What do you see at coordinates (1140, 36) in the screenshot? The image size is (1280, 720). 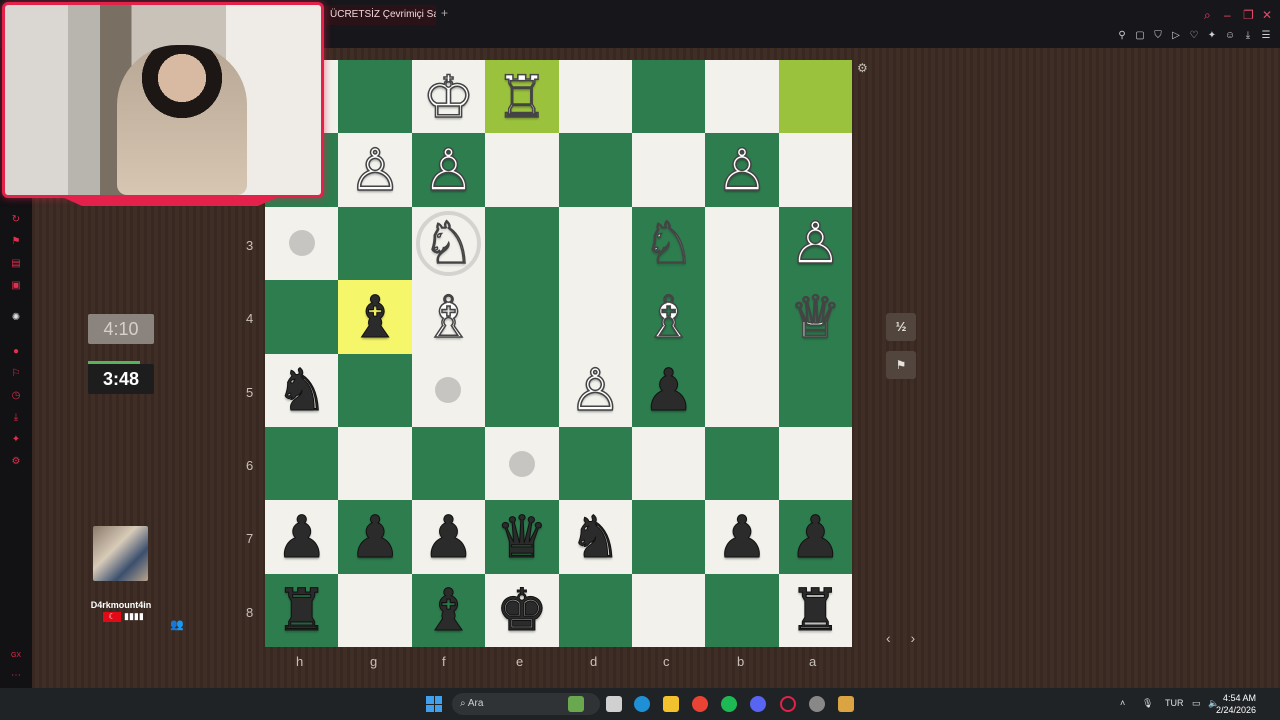 I see `screenshot-icon: ▢` at bounding box center [1140, 36].